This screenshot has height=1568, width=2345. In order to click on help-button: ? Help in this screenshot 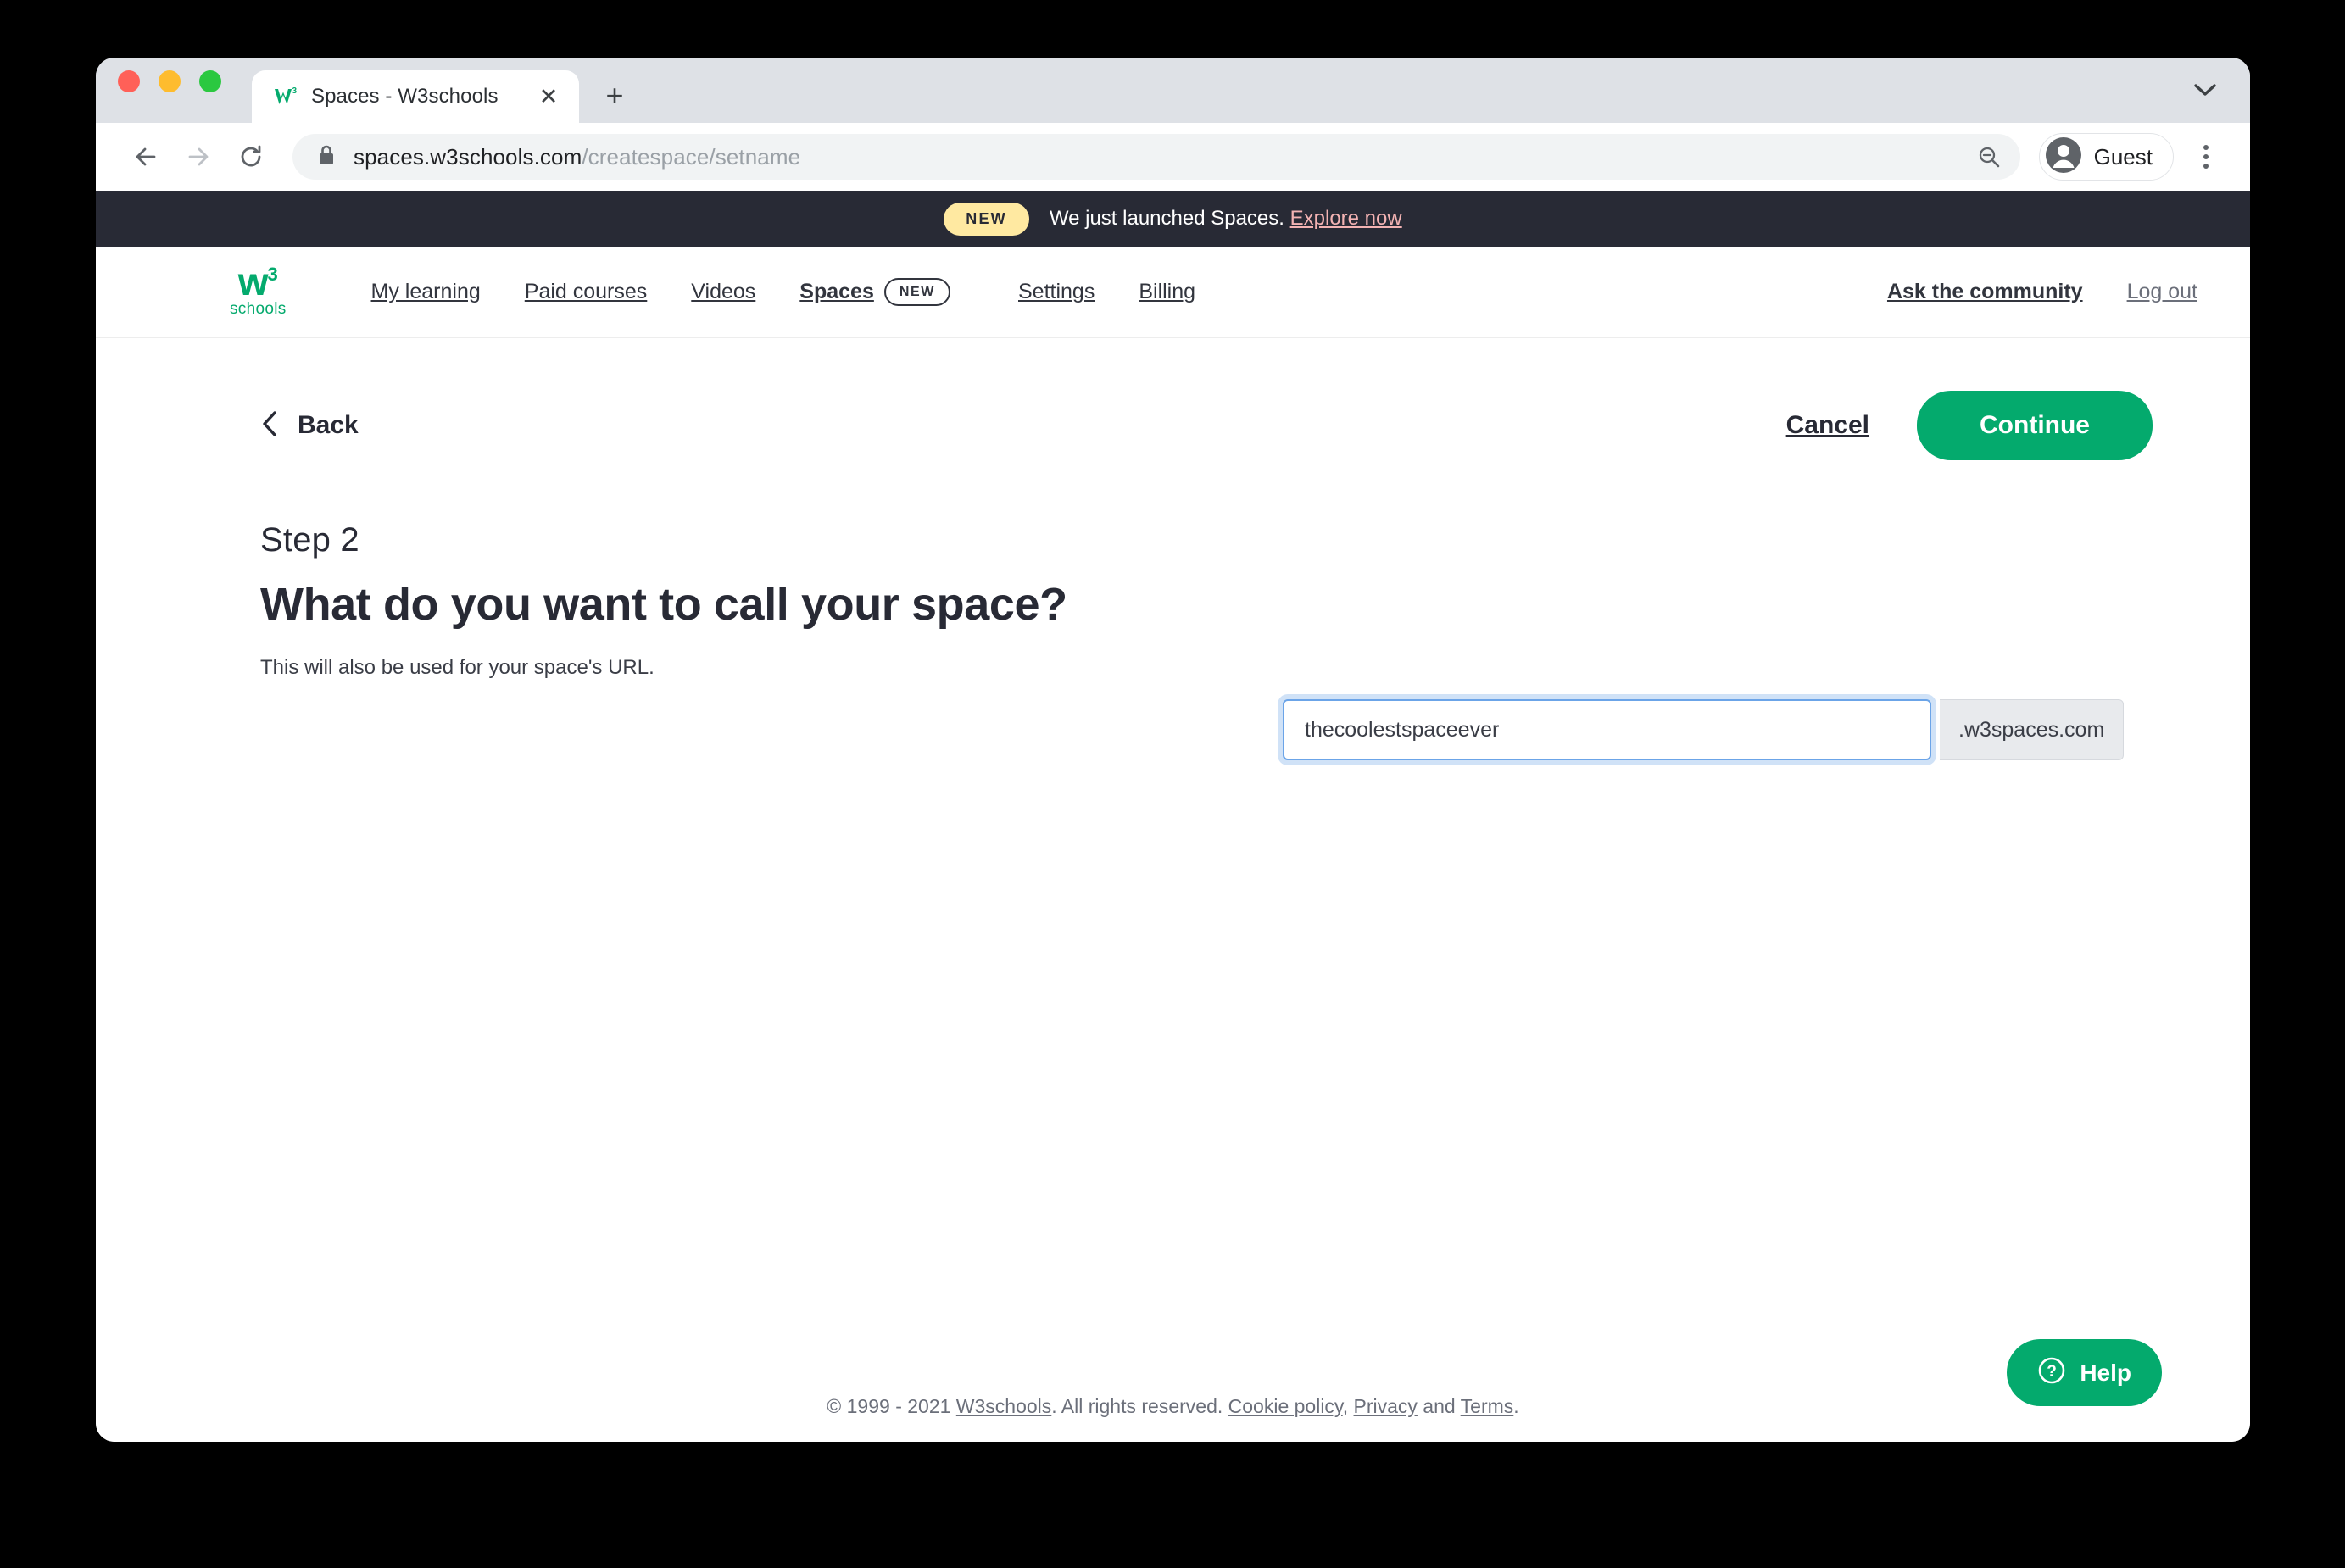, I will do `click(2084, 1372)`.